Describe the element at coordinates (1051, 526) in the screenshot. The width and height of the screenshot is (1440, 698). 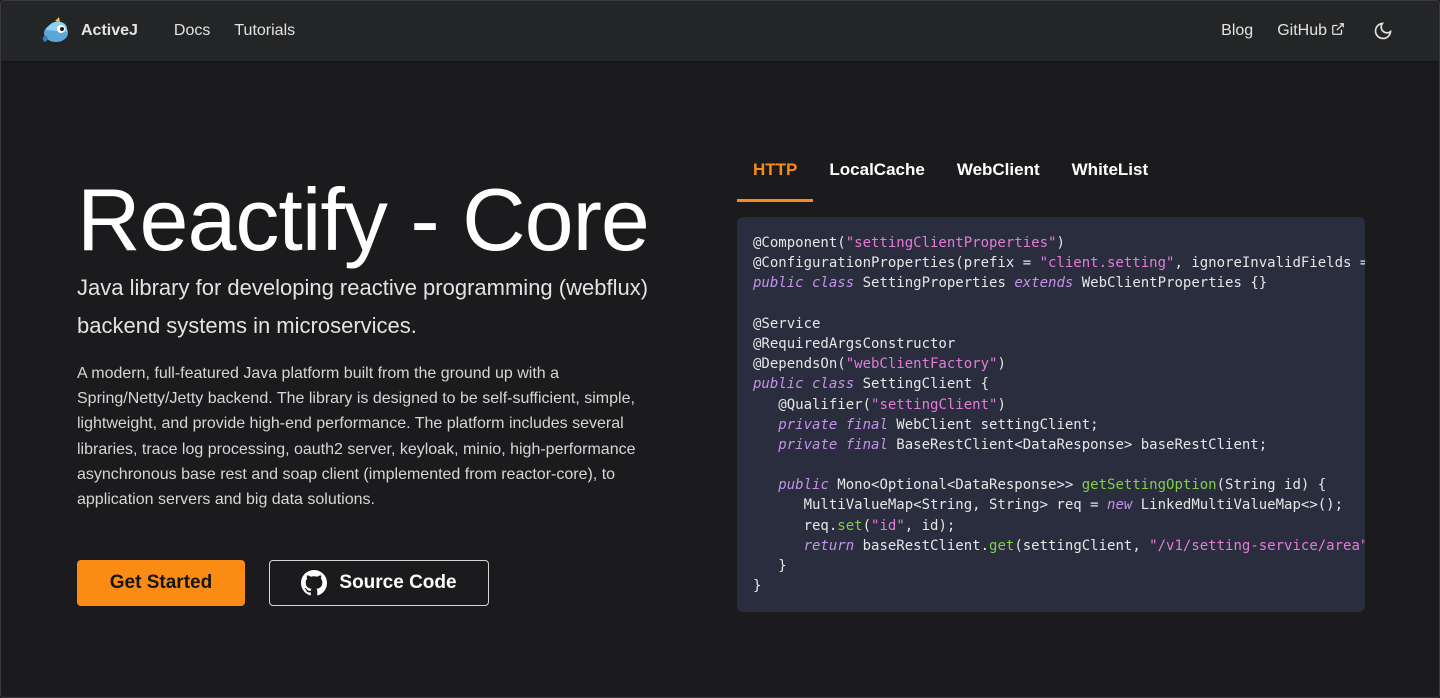
I see `code-line: req.set("id", id);` at that location.